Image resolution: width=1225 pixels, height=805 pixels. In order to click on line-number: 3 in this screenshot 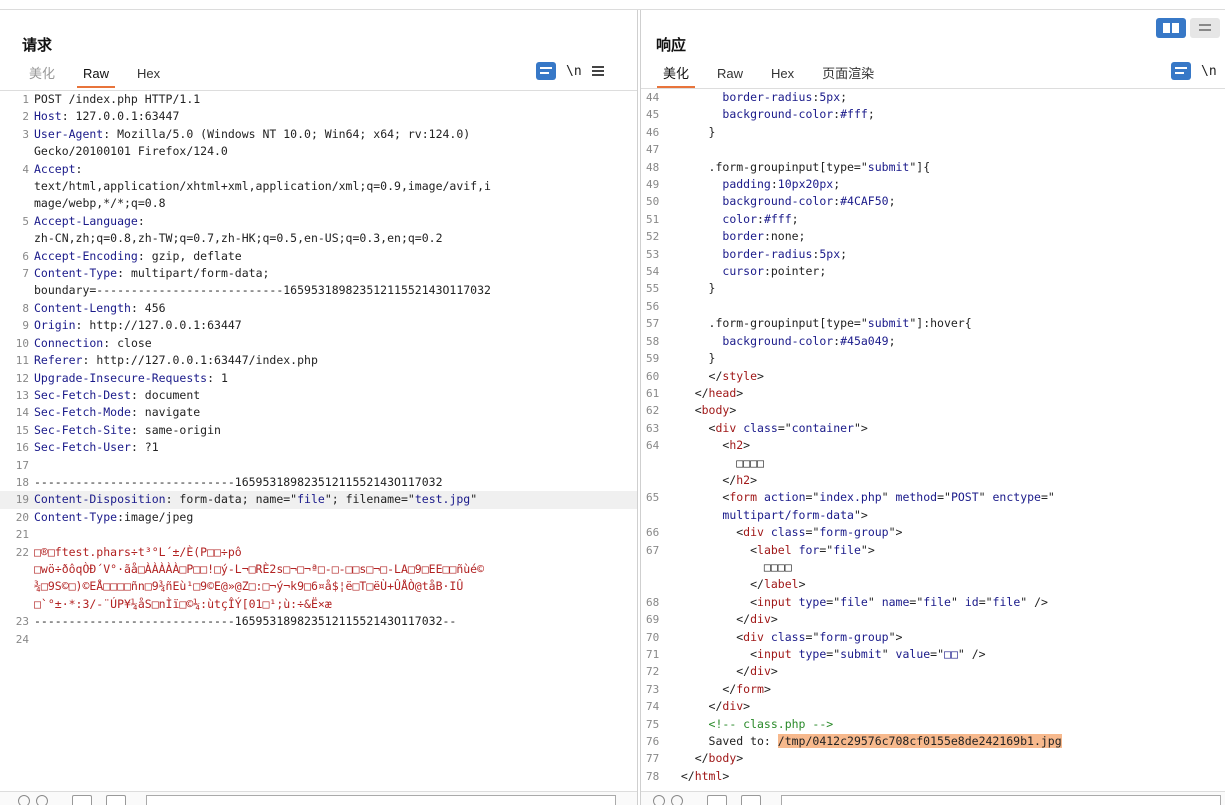, I will do `click(25, 134)`.